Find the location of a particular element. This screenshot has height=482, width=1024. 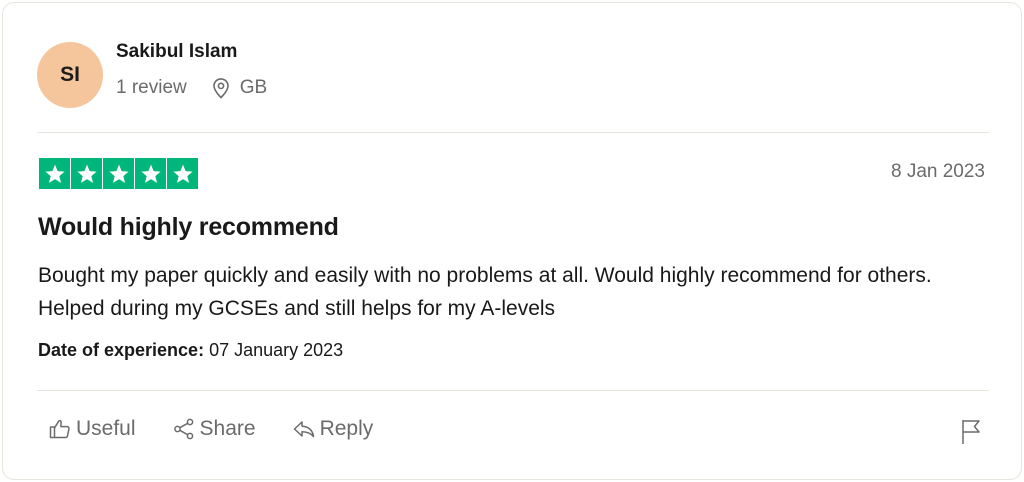

reviewer-info: Sakibul Islam 1 review GB is located at coordinates (191, 70).